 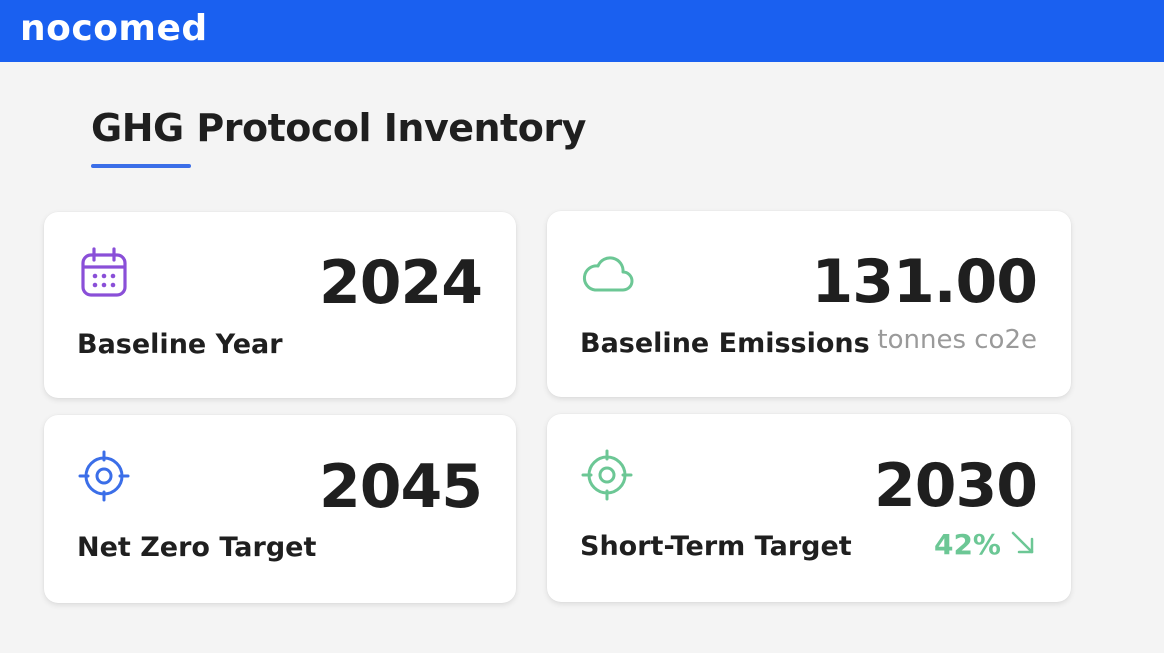 I want to click on net-zero-target-label: Net Zero Target, so click(x=197, y=547).